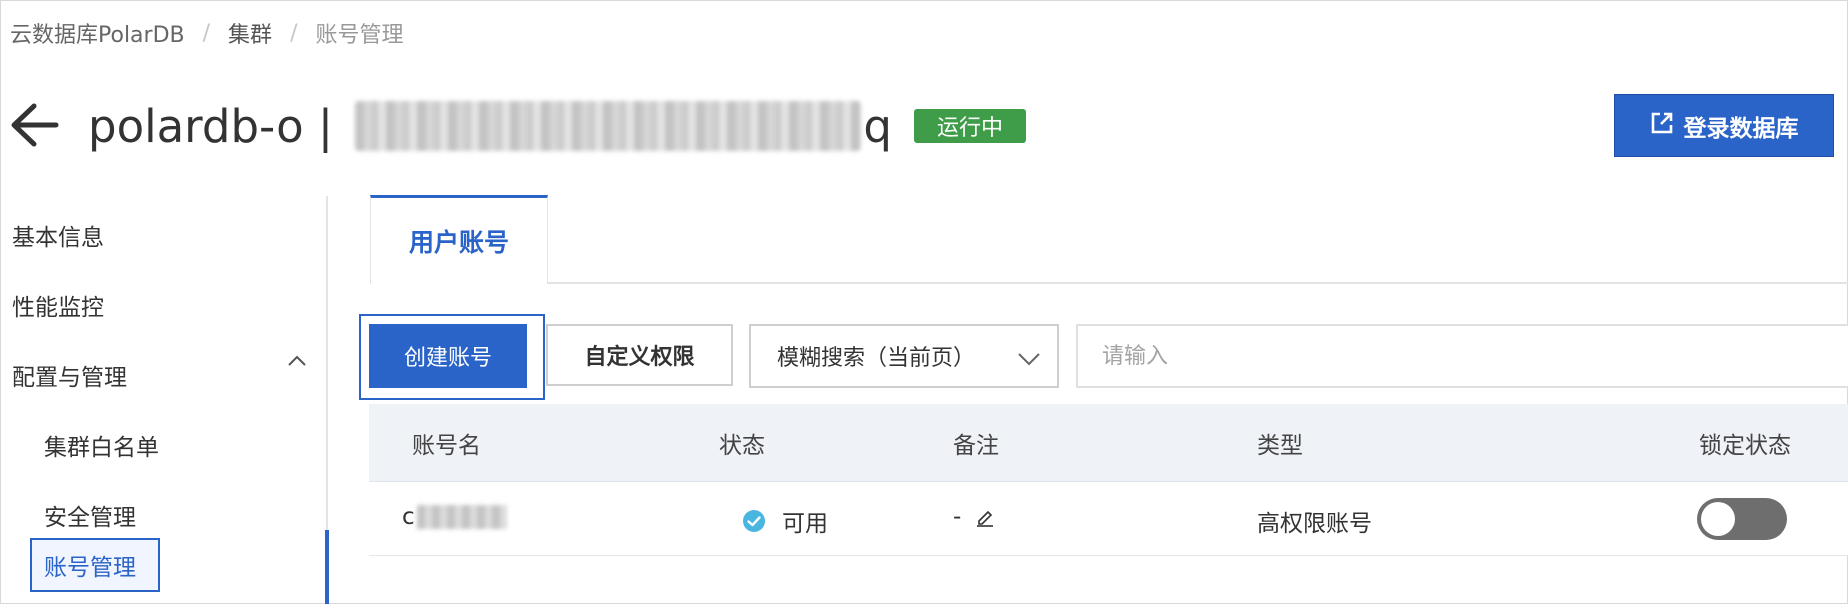 The height and width of the screenshot is (604, 1848). What do you see at coordinates (1662, 126) in the screenshot?
I see `external-link-icon` at bounding box center [1662, 126].